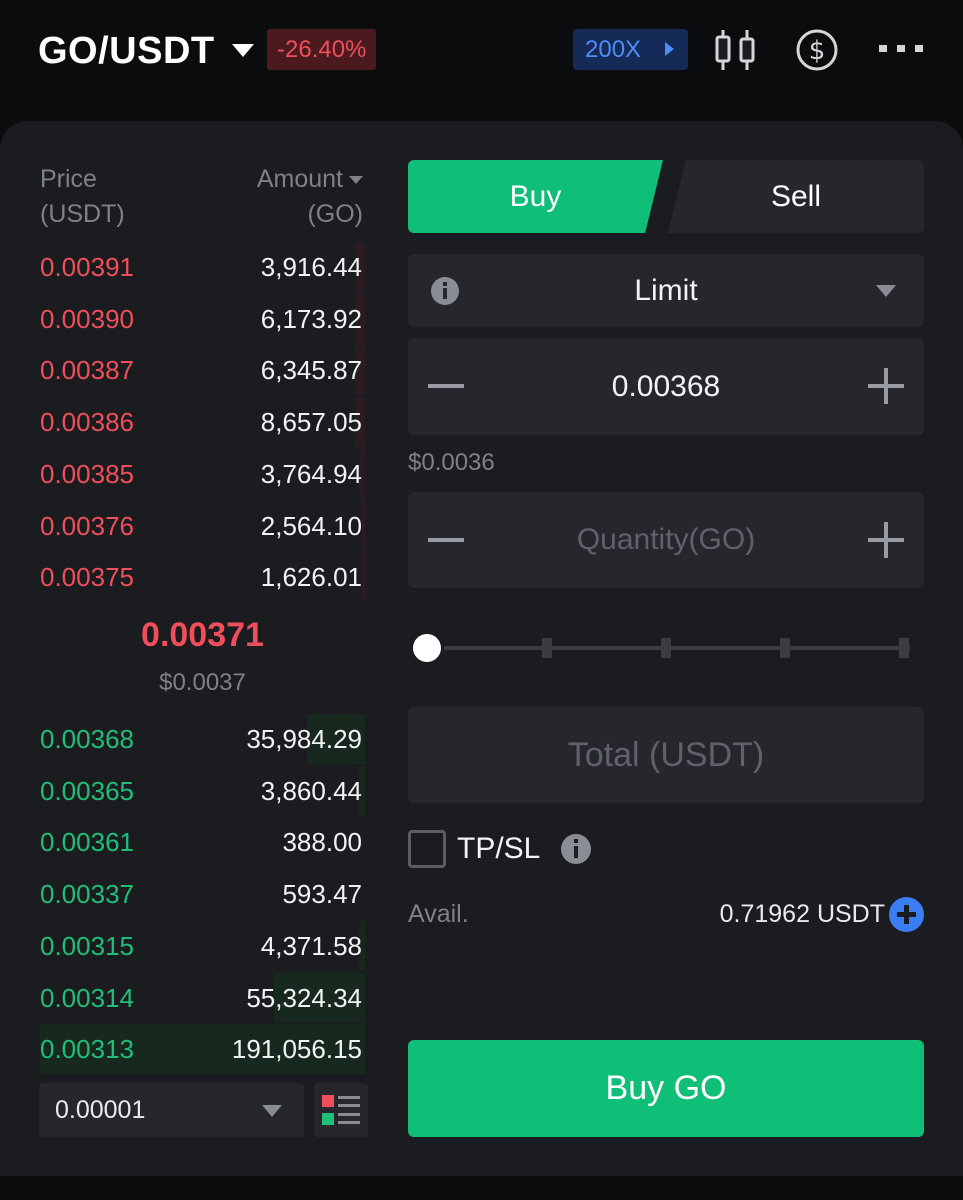 The image size is (963, 1200). I want to click on price-header-unit: (USDT), so click(82, 214).